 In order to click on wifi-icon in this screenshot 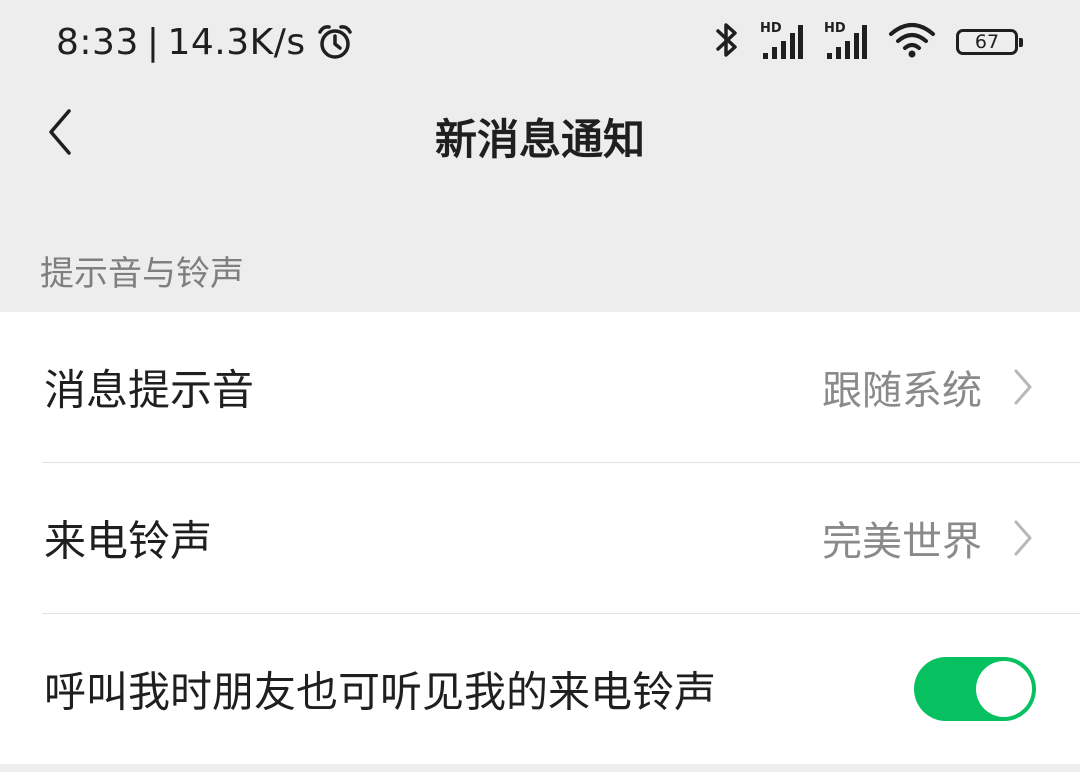, I will do `click(912, 42)`.